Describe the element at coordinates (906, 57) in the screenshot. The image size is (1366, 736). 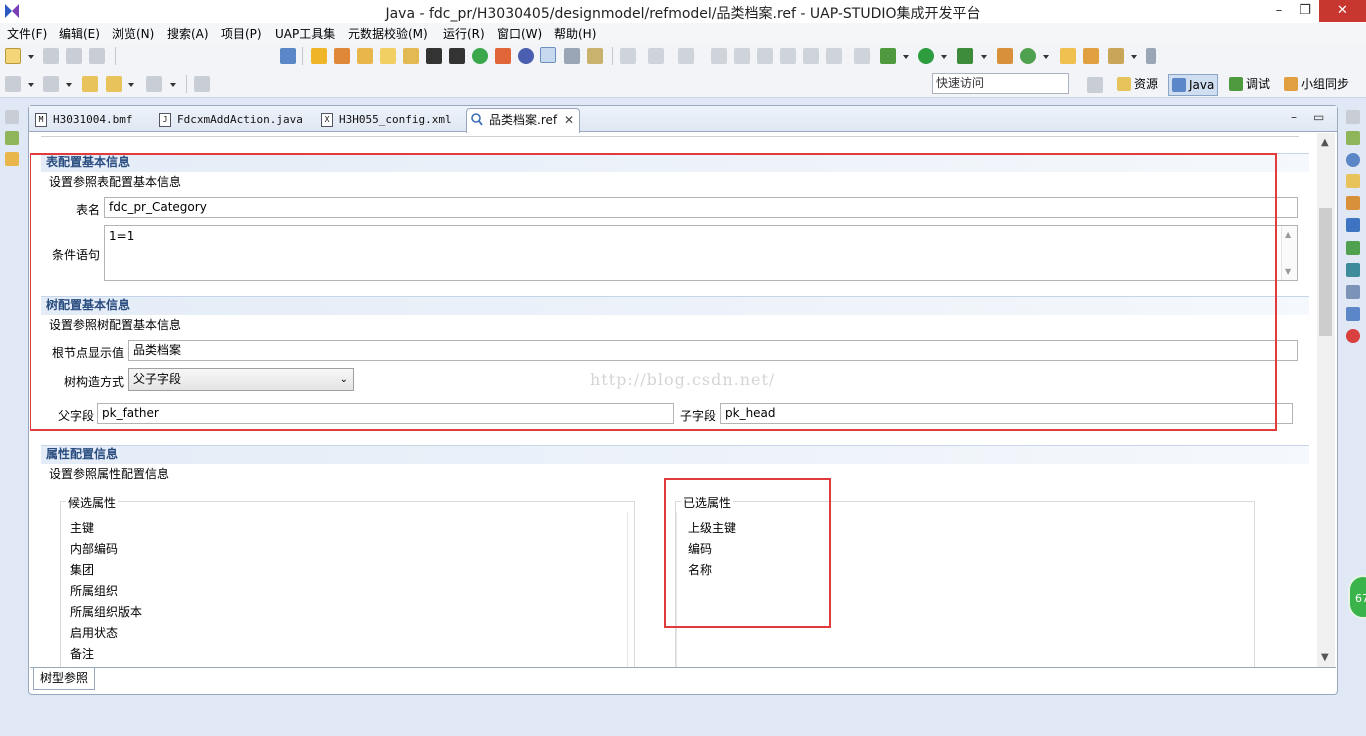
I see `debug-dropdown-icon` at that location.